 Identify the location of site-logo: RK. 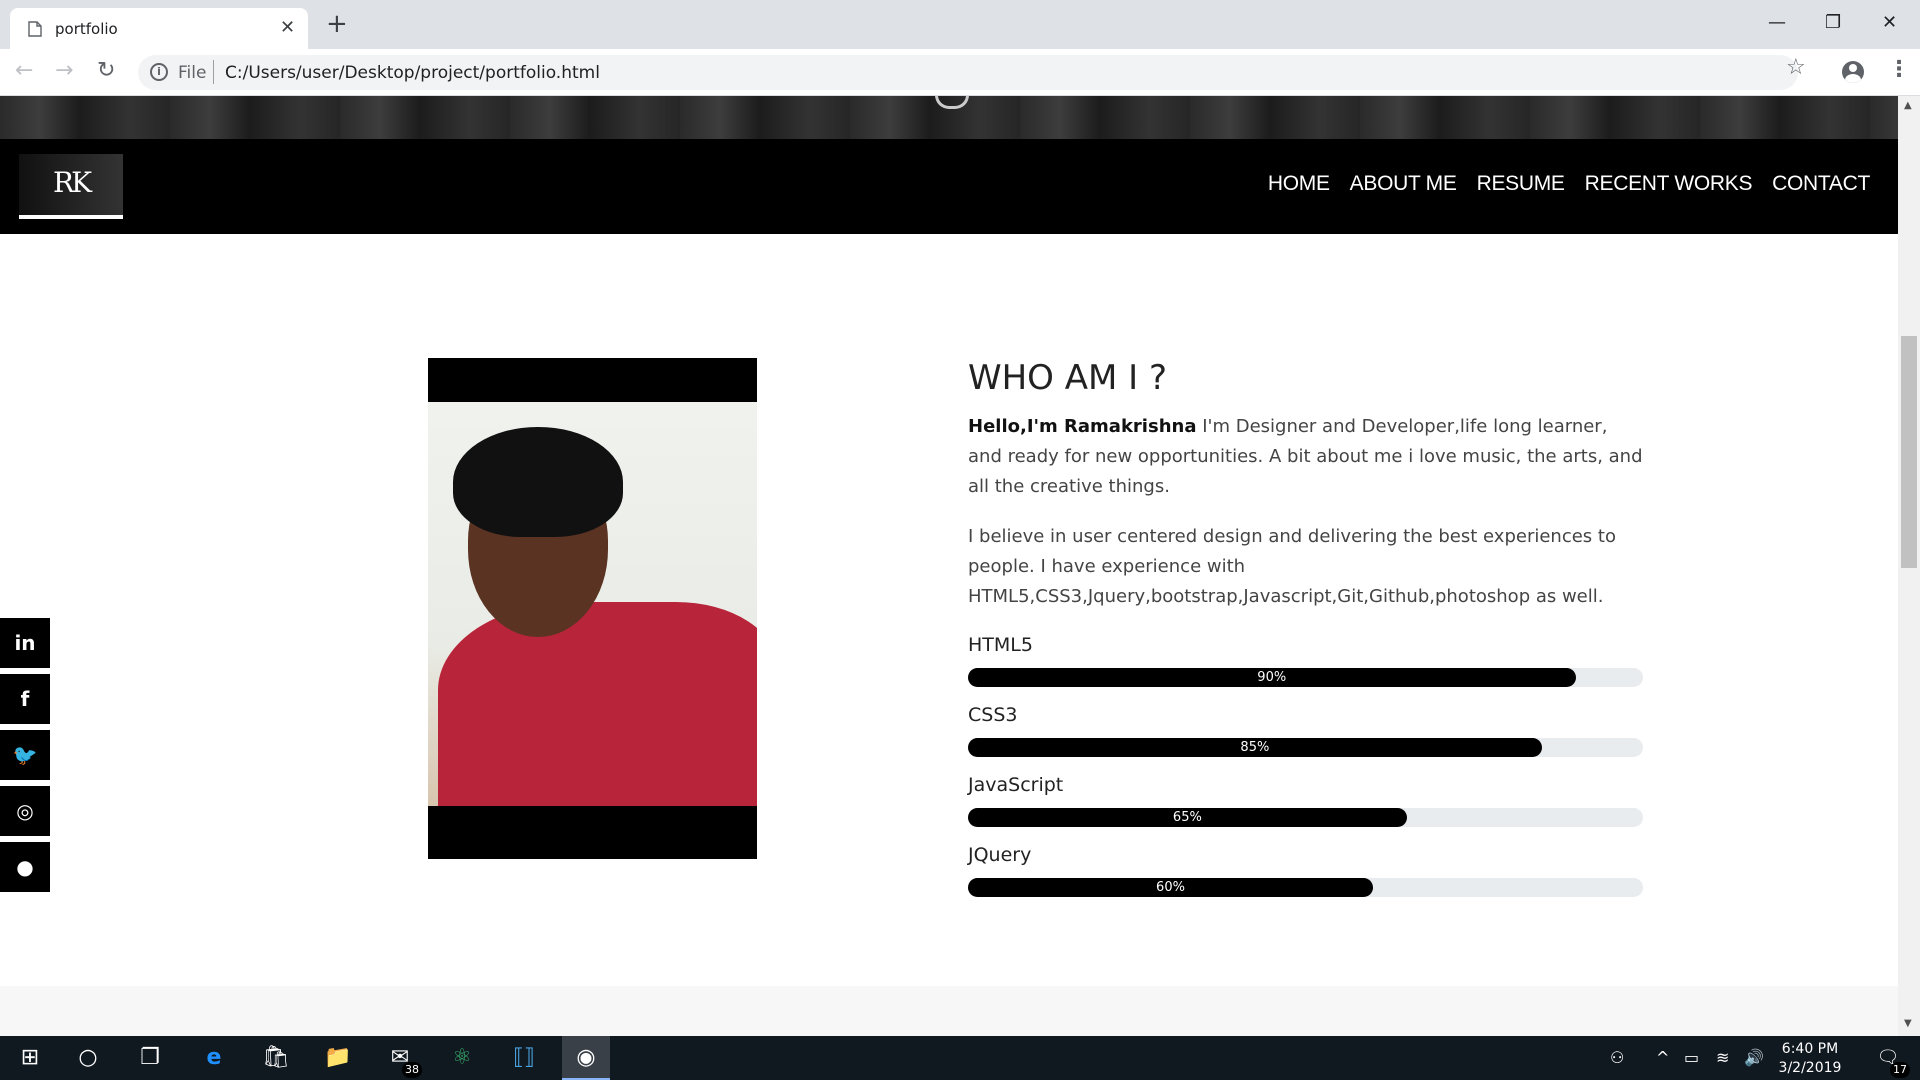
(71, 186).